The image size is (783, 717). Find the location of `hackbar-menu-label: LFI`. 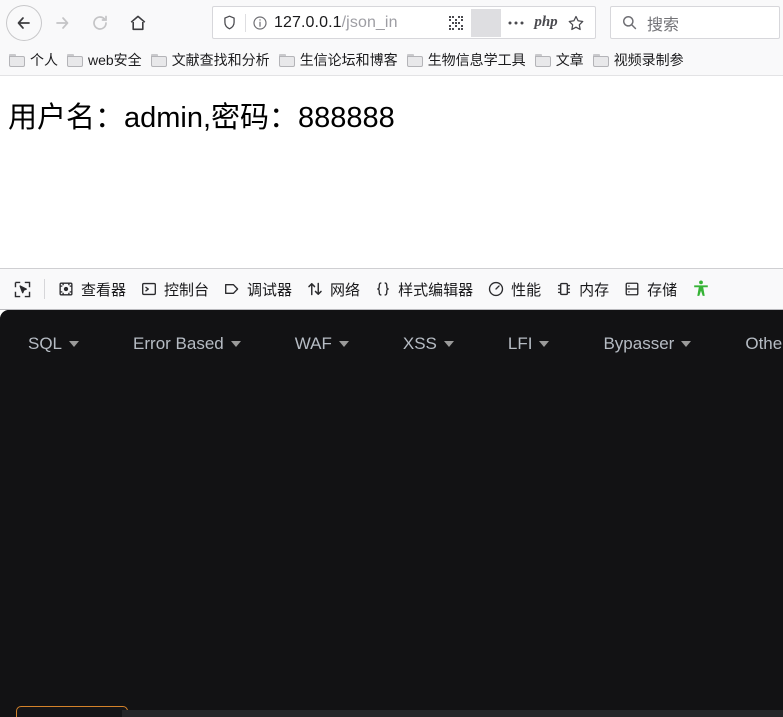

hackbar-menu-label: LFI is located at coordinates (520, 343).